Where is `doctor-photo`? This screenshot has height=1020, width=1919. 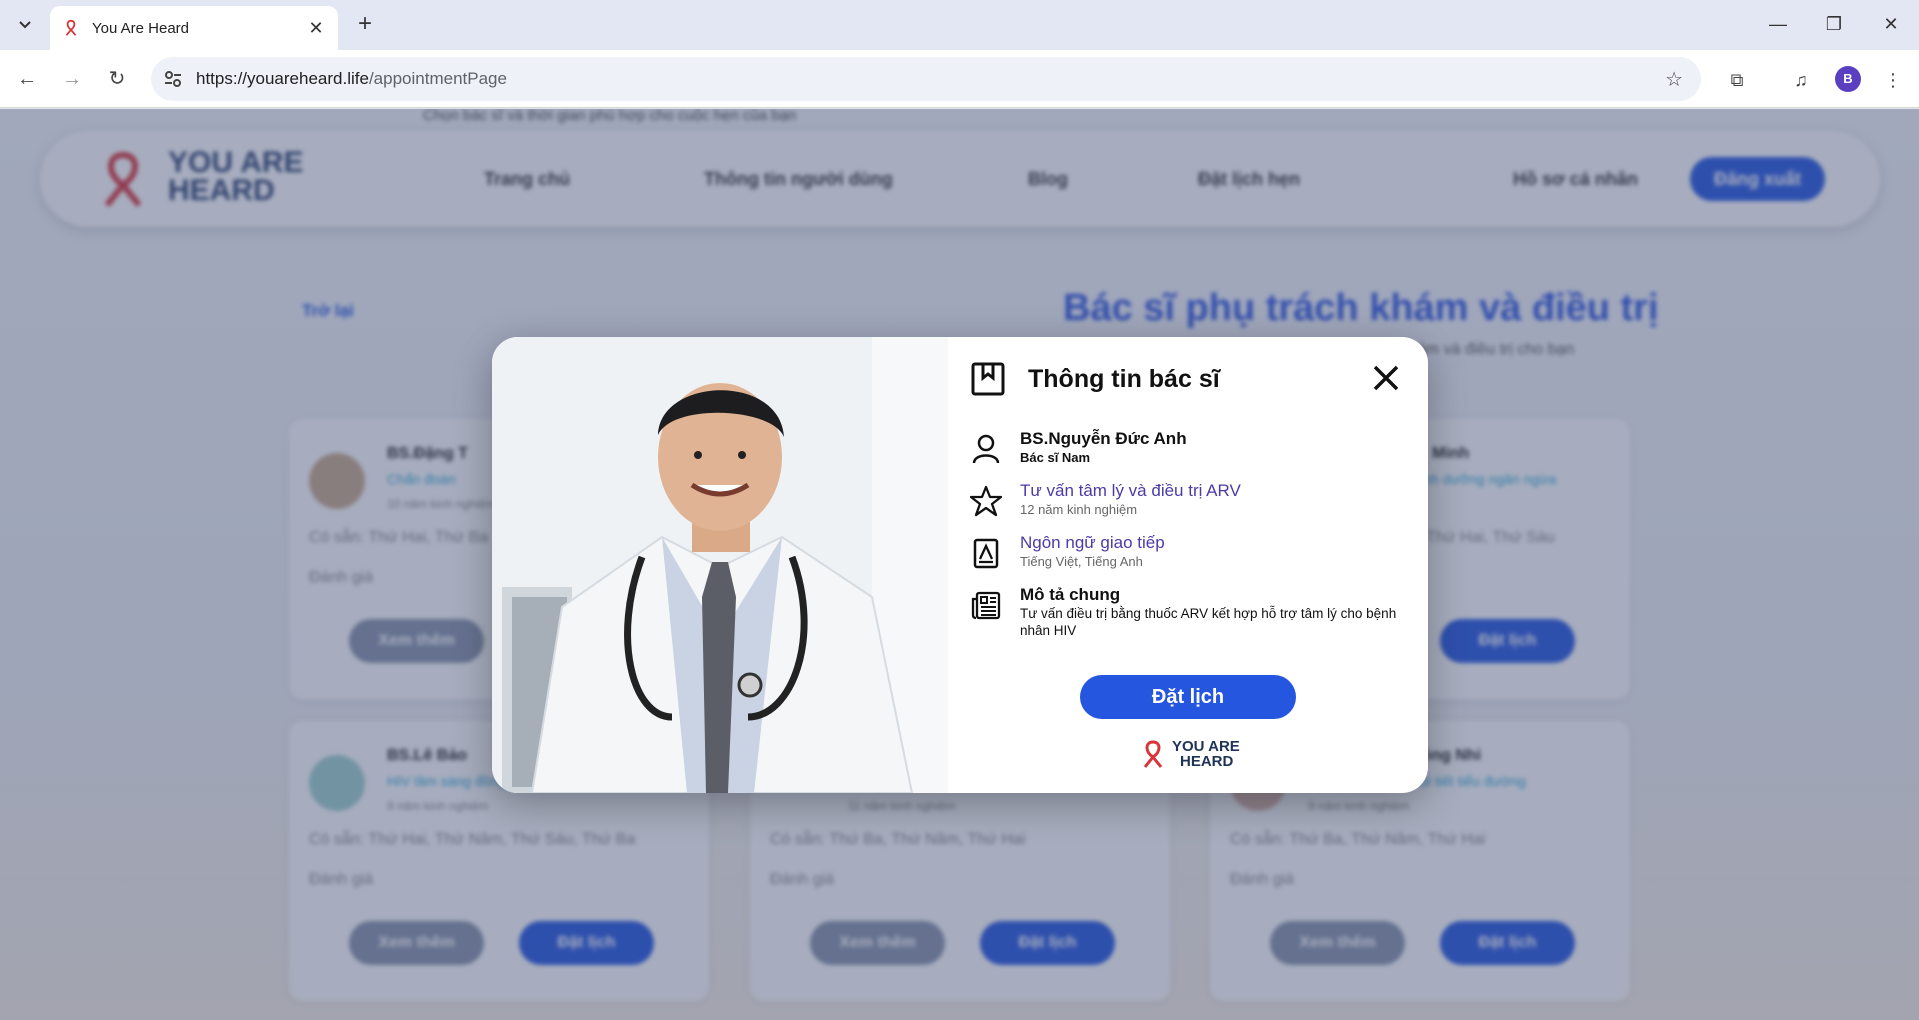
doctor-photo is located at coordinates (720, 565).